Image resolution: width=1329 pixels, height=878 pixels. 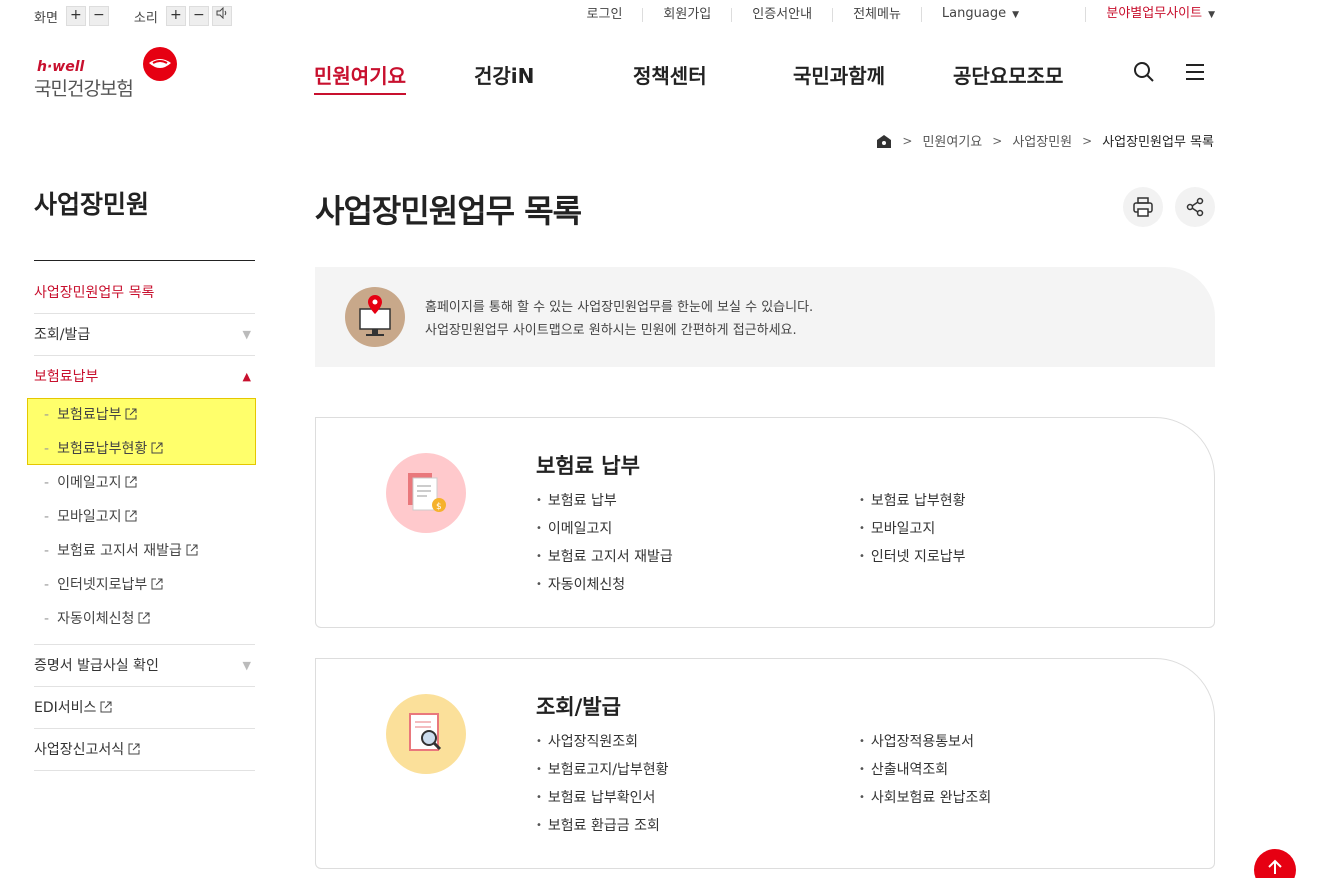 I want to click on card-link: • 보험료 납부확인서, so click(x=602, y=802).